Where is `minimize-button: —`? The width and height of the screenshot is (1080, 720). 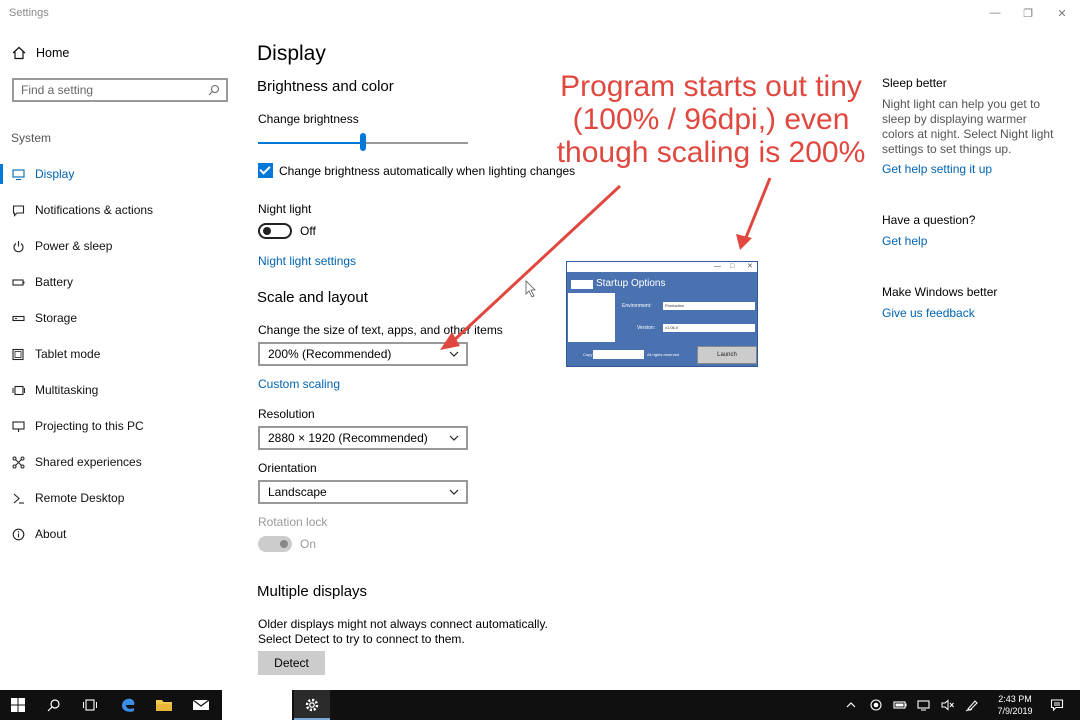
minimize-button: — is located at coordinates (995, 13).